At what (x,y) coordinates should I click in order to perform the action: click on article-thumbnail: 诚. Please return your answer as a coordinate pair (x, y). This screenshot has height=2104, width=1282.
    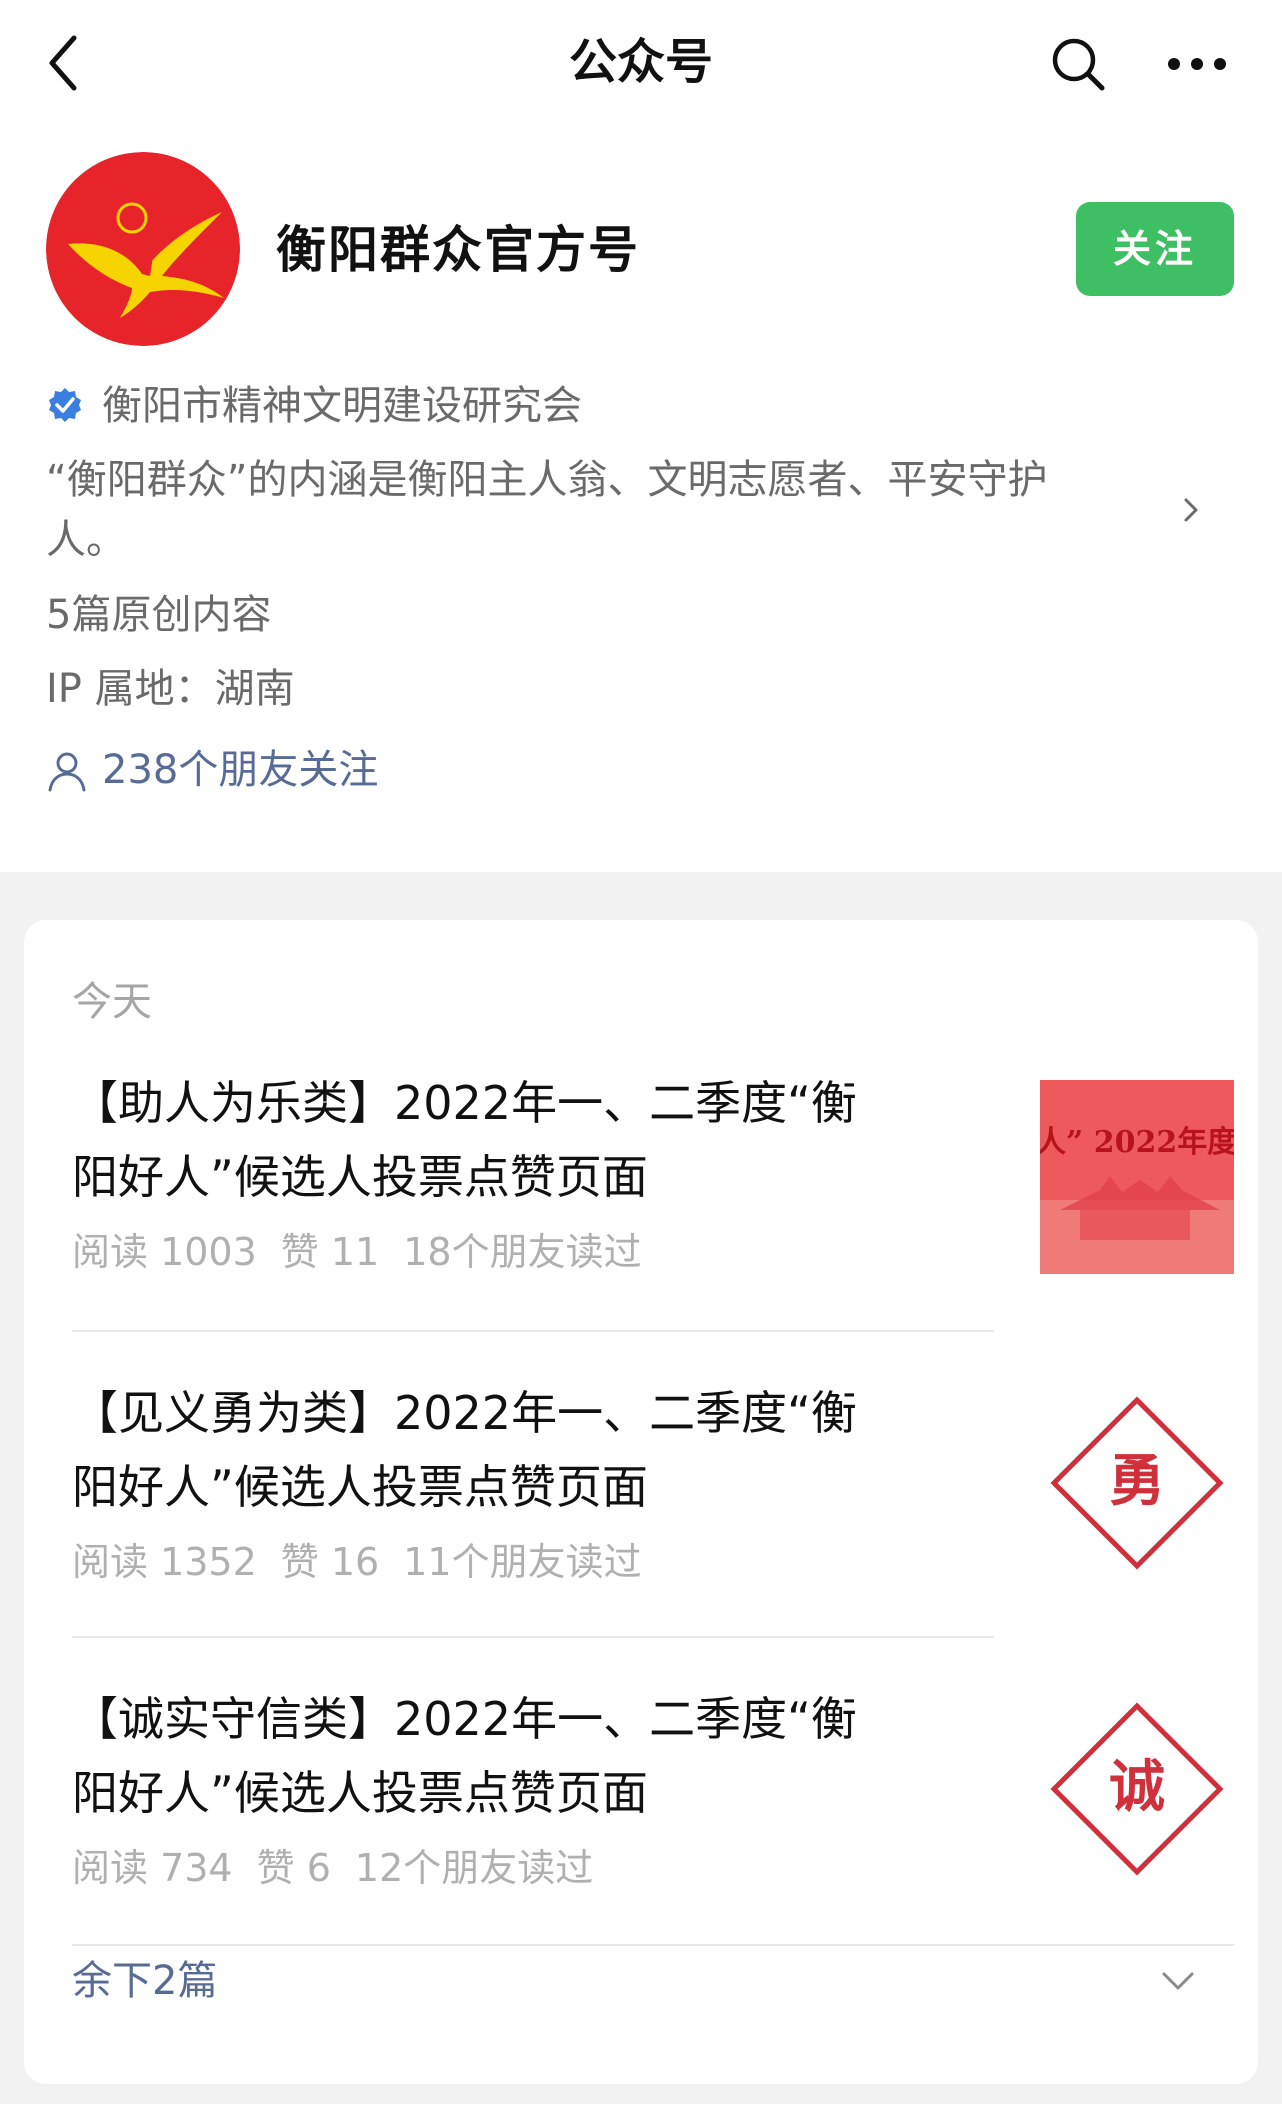
    Looking at the image, I should click on (1137, 1789).